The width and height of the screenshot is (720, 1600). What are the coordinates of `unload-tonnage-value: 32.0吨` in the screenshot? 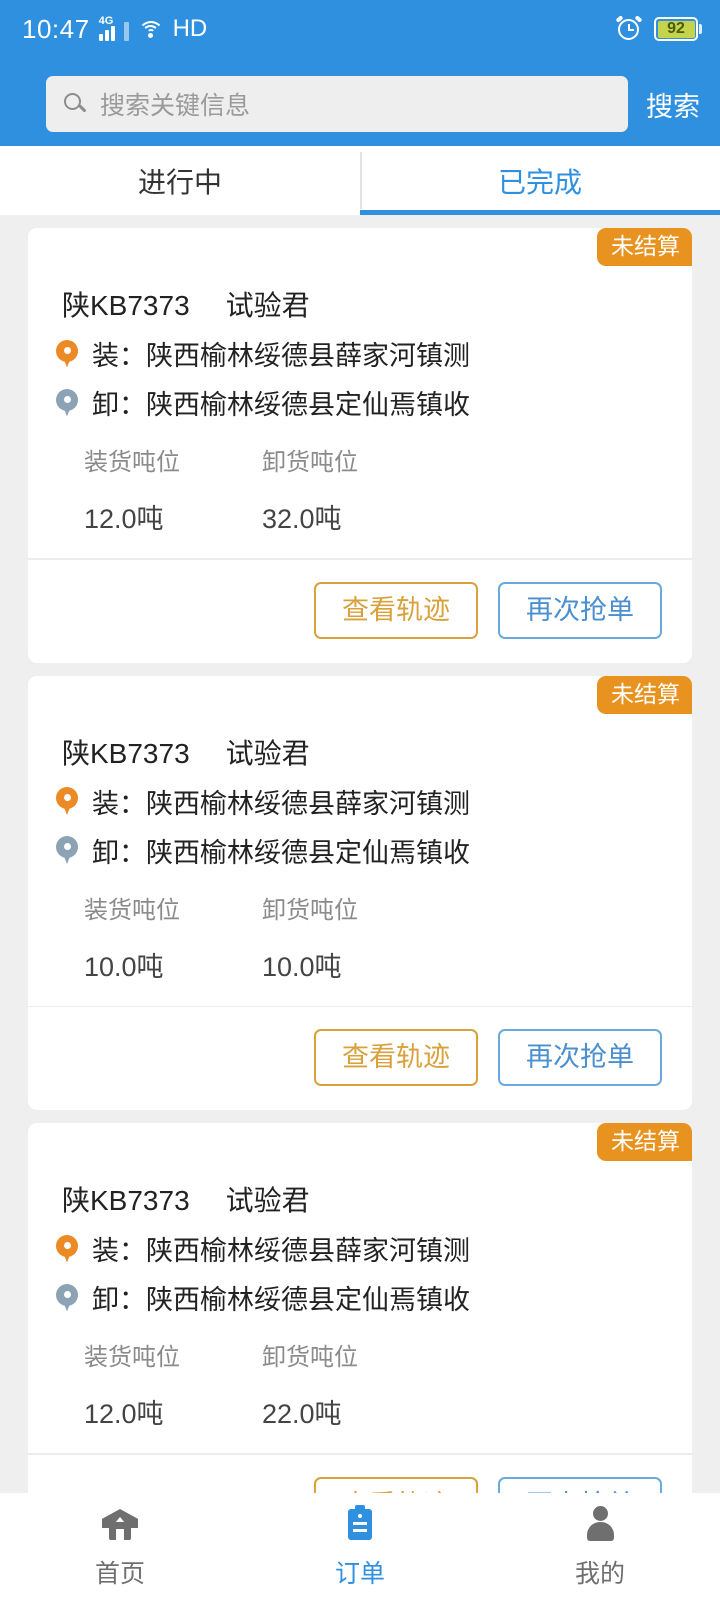 It's located at (302, 519).